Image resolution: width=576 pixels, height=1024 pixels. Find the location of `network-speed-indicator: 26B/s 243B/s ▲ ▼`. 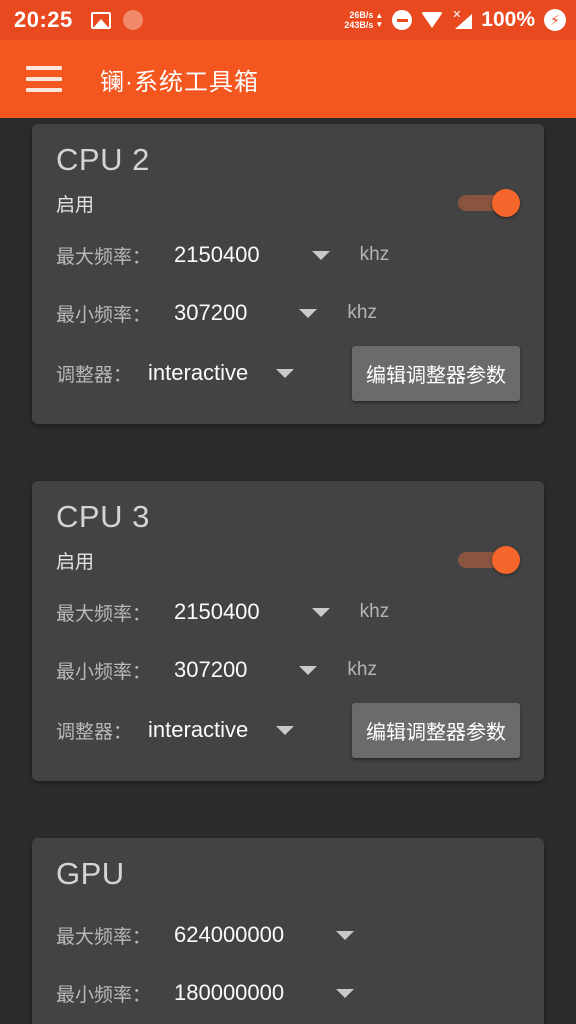

network-speed-indicator: 26B/s 243B/s ▲ ▼ is located at coordinates (363, 20).